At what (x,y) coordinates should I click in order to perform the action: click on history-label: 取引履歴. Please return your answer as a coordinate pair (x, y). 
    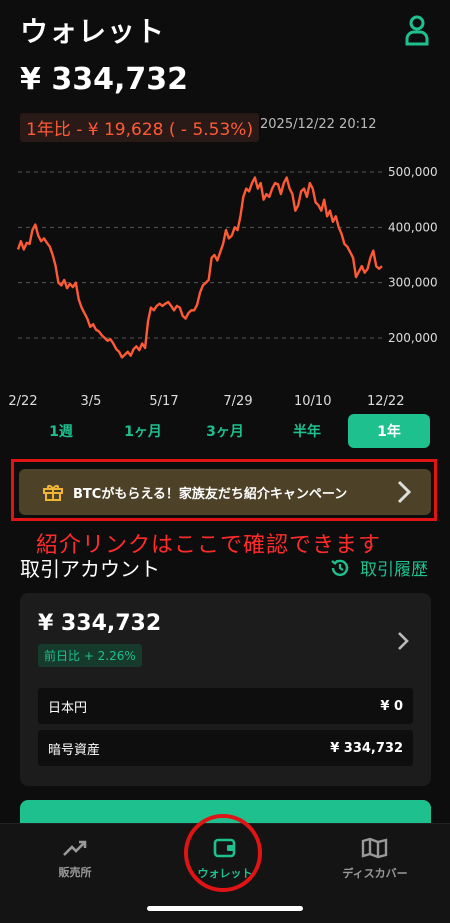
    Looking at the image, I should click on (394, 570).